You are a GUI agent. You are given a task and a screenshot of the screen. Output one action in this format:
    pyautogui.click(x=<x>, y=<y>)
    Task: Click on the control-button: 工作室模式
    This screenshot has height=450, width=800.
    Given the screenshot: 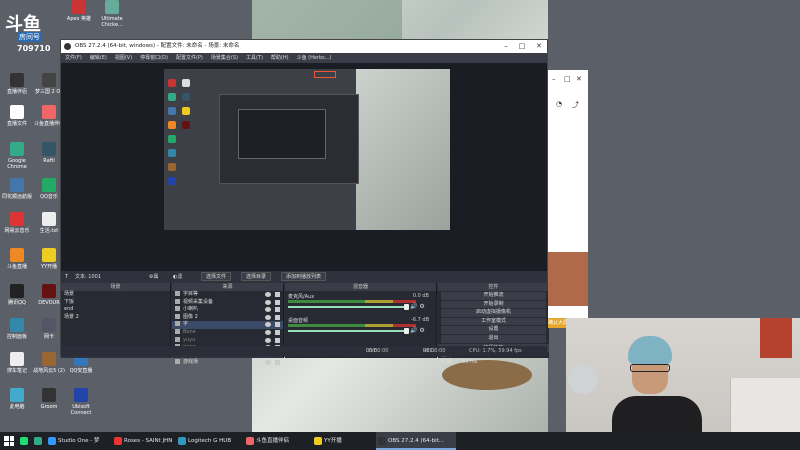 What is the action you would take?
    pyautogui.click(x=493, y=321)
    